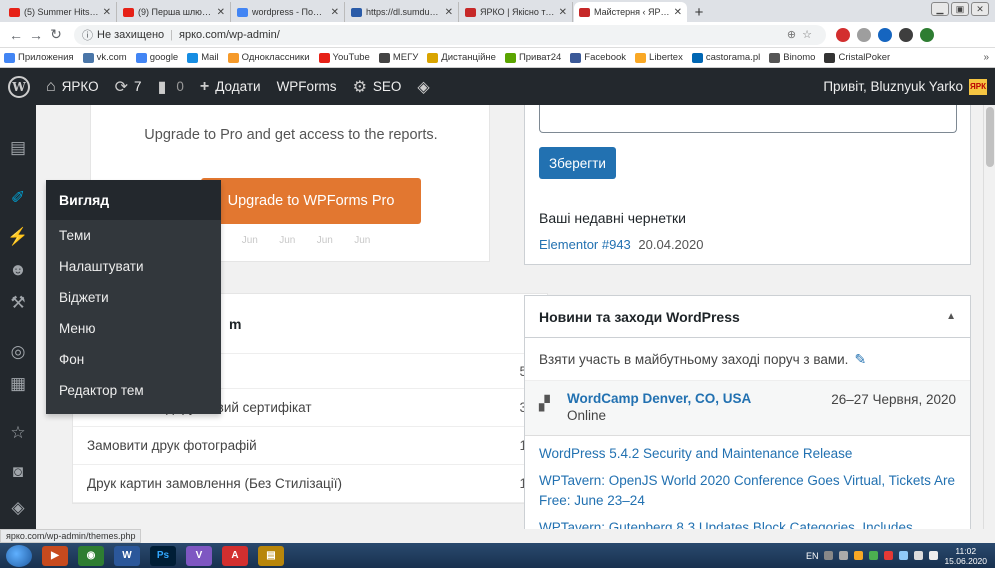  What do you see at coordinates (156, 57) in the screenshot?
I see `bookmark-google: google` at bounding box center [156, 57].